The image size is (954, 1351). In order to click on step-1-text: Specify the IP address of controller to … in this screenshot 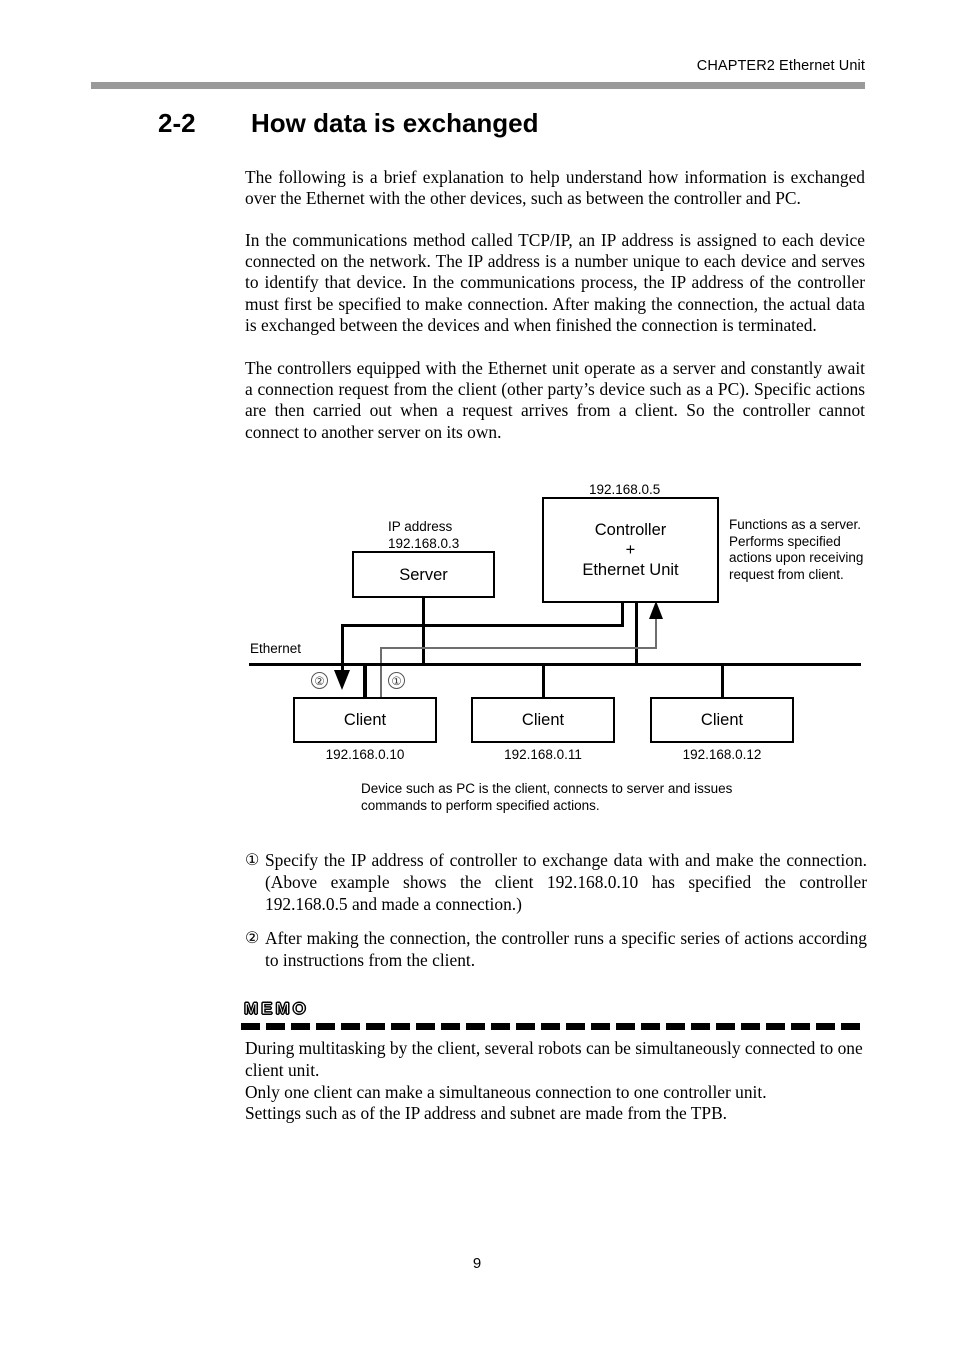, I will do `click(566, 882)`.